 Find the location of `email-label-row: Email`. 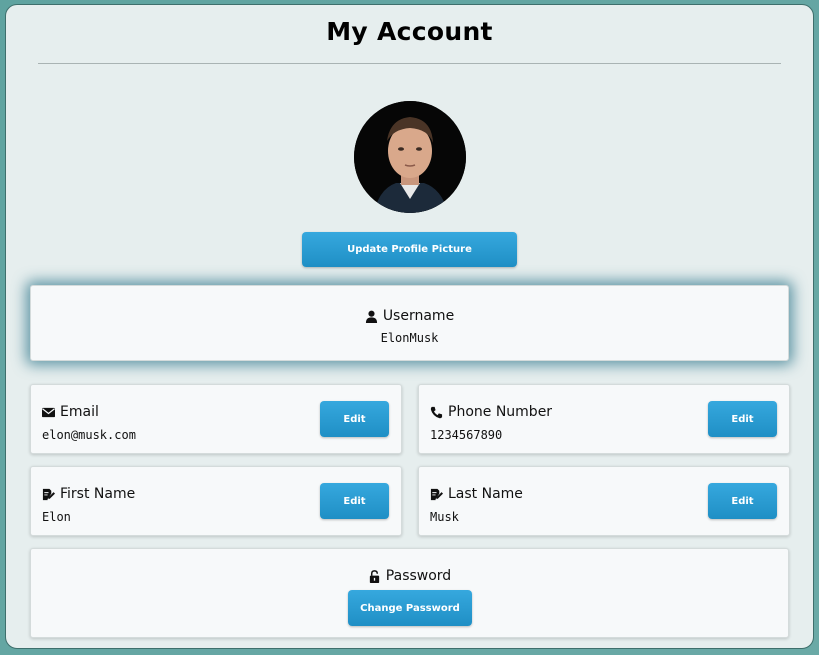

email-label-row: Email is located at coordinates (70, 412).